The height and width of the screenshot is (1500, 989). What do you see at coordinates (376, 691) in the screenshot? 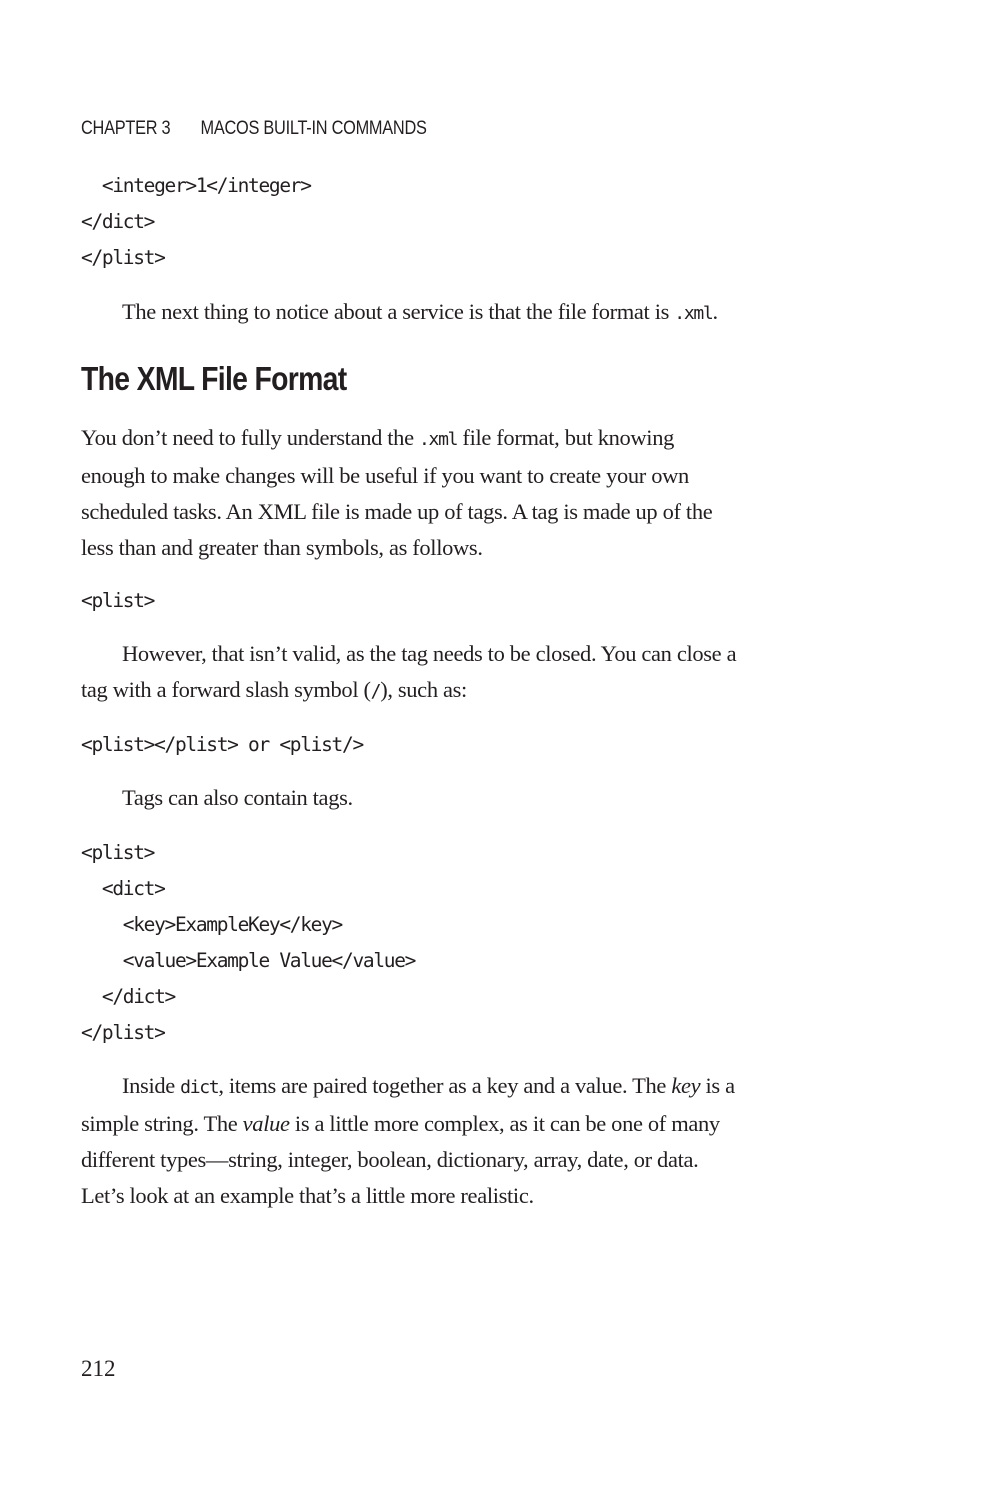
I see `inline-code: /` at bounding box center [376, 691].